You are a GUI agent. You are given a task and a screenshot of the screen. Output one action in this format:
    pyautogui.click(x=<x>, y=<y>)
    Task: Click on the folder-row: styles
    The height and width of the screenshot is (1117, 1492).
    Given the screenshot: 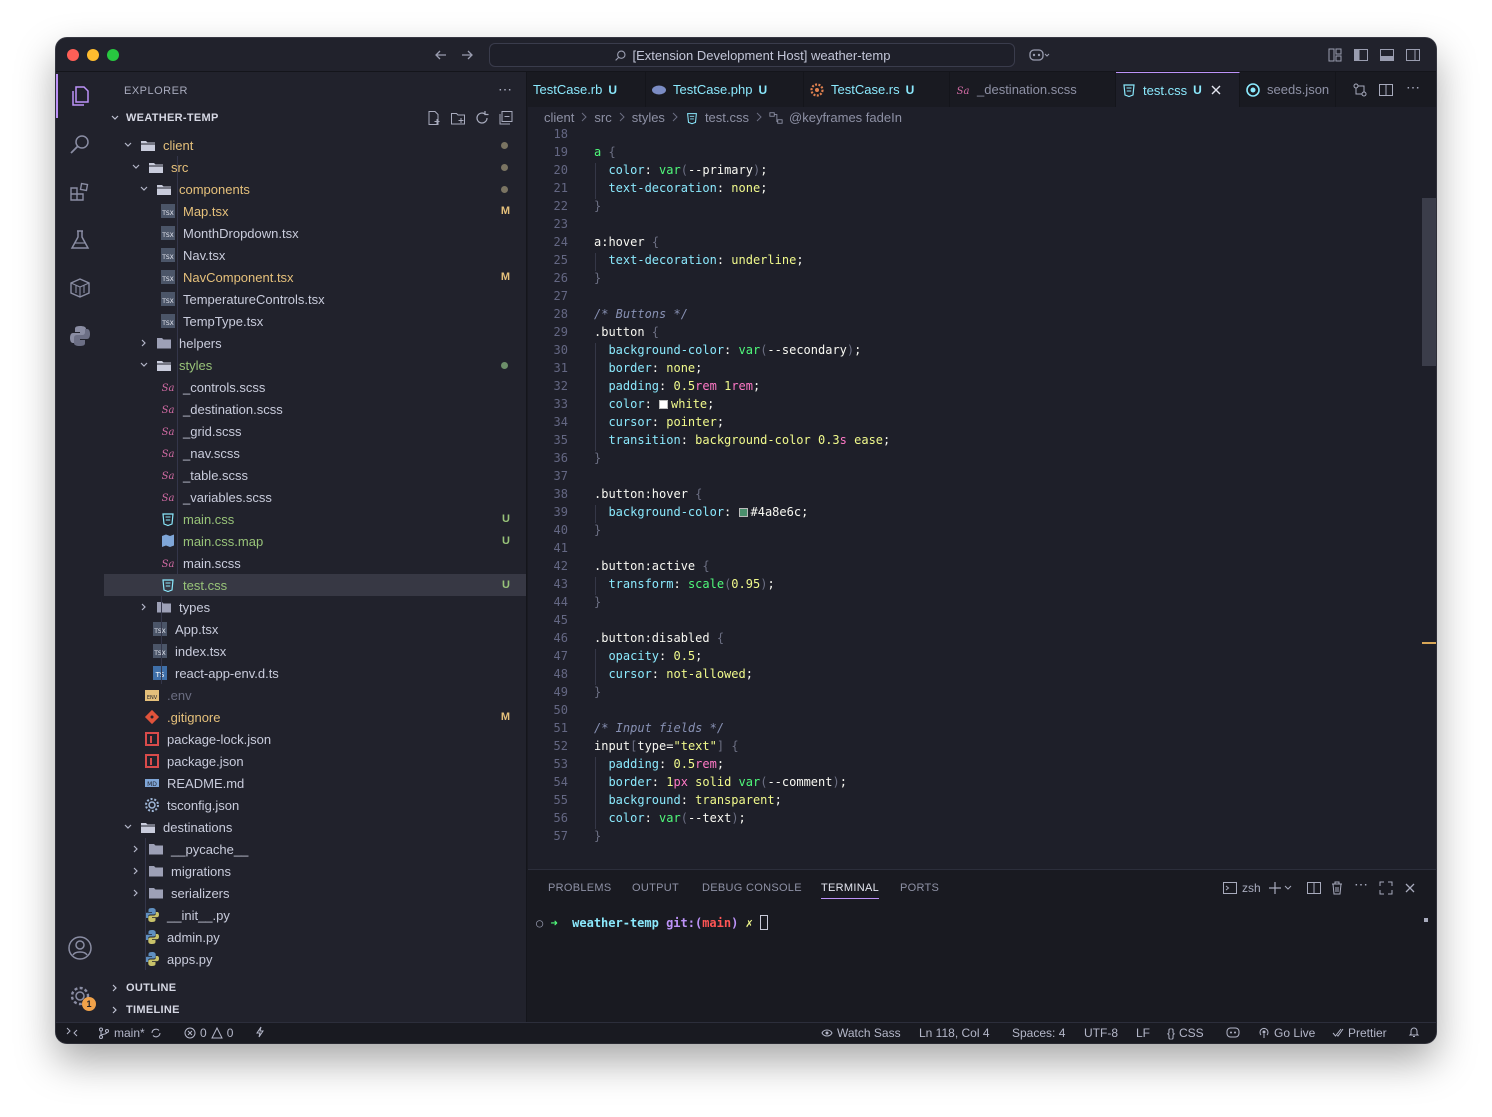 What is the action you would take?
    pyautogui.click(x=315, y=365)
    